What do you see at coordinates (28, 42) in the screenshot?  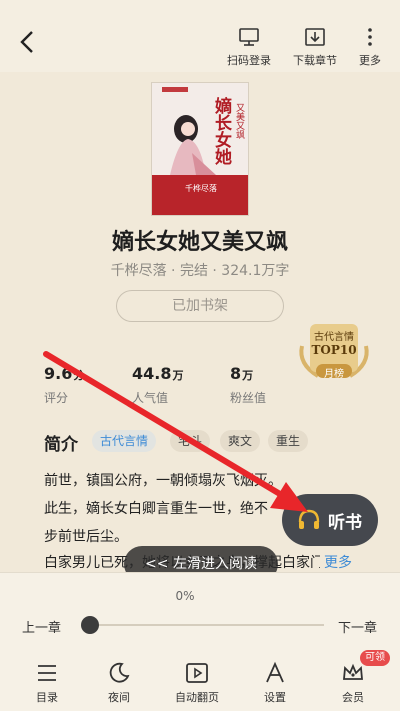 I see `back-arrow-icon` at bounding box center [28, 42].